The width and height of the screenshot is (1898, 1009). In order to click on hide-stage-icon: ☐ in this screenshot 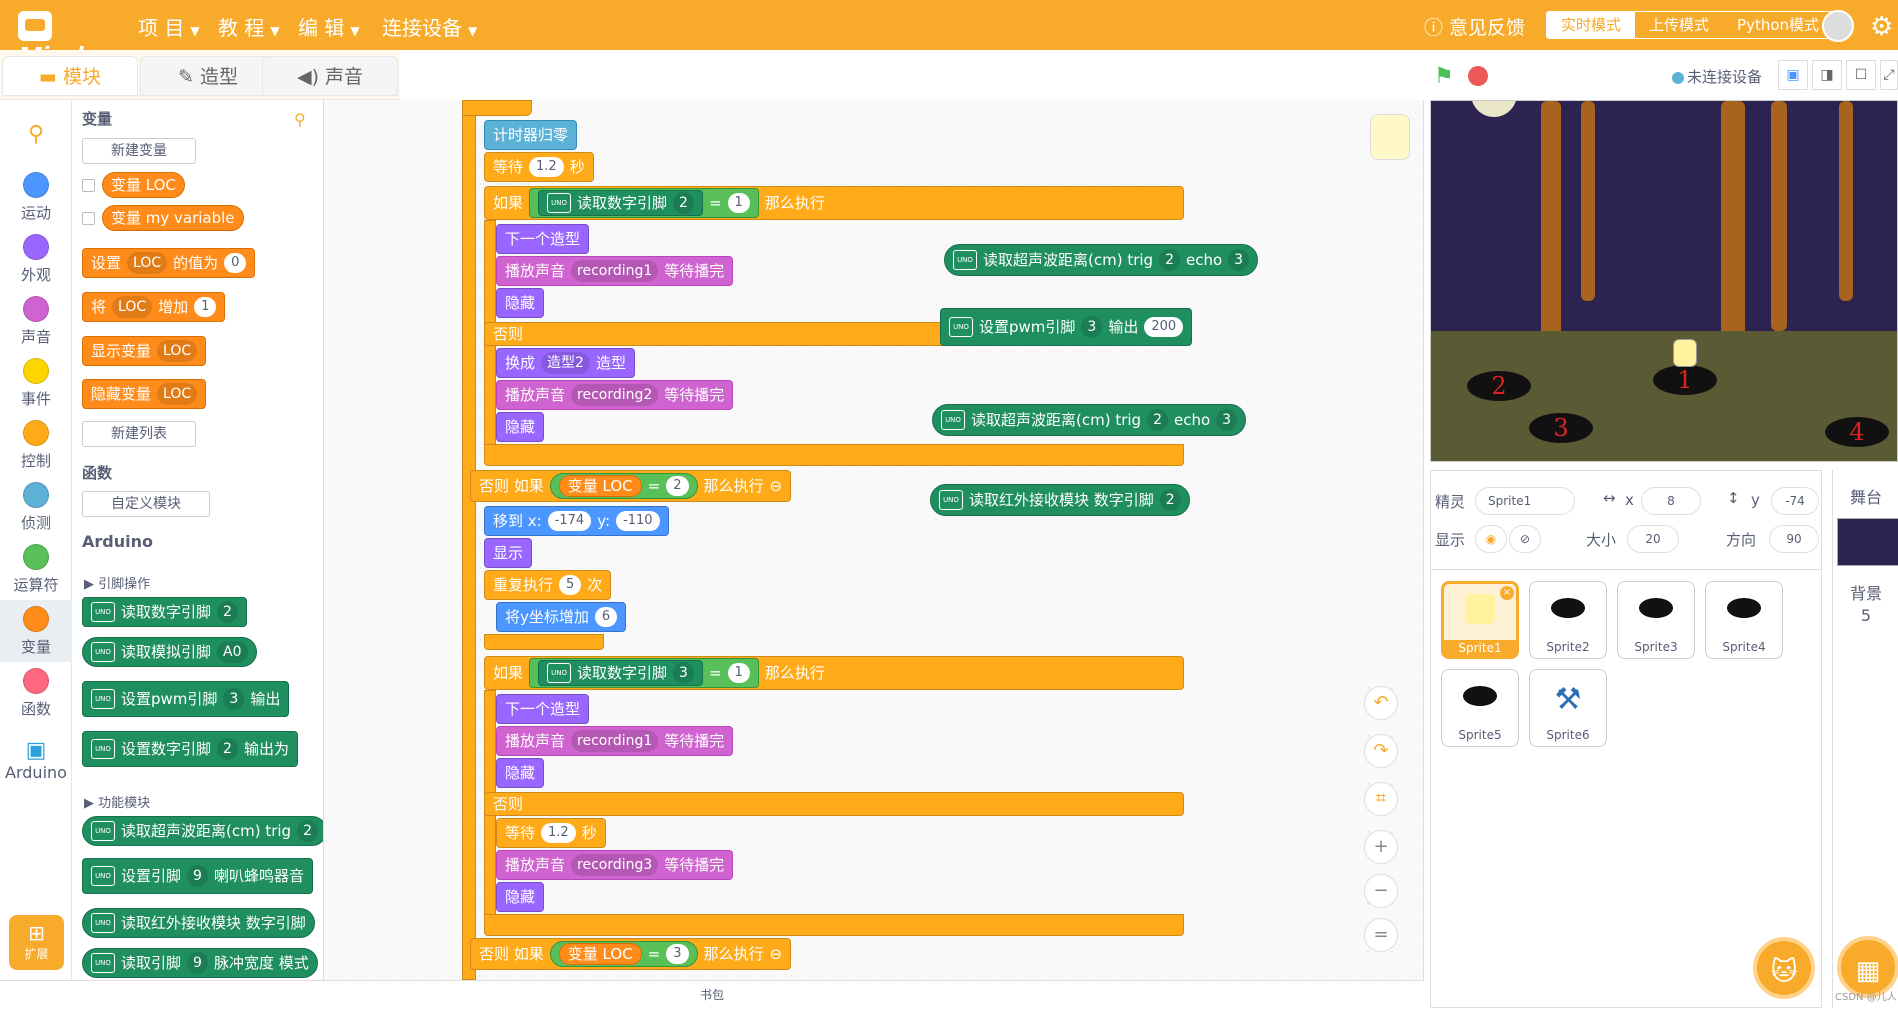, I will do `click(1861, 75)`.